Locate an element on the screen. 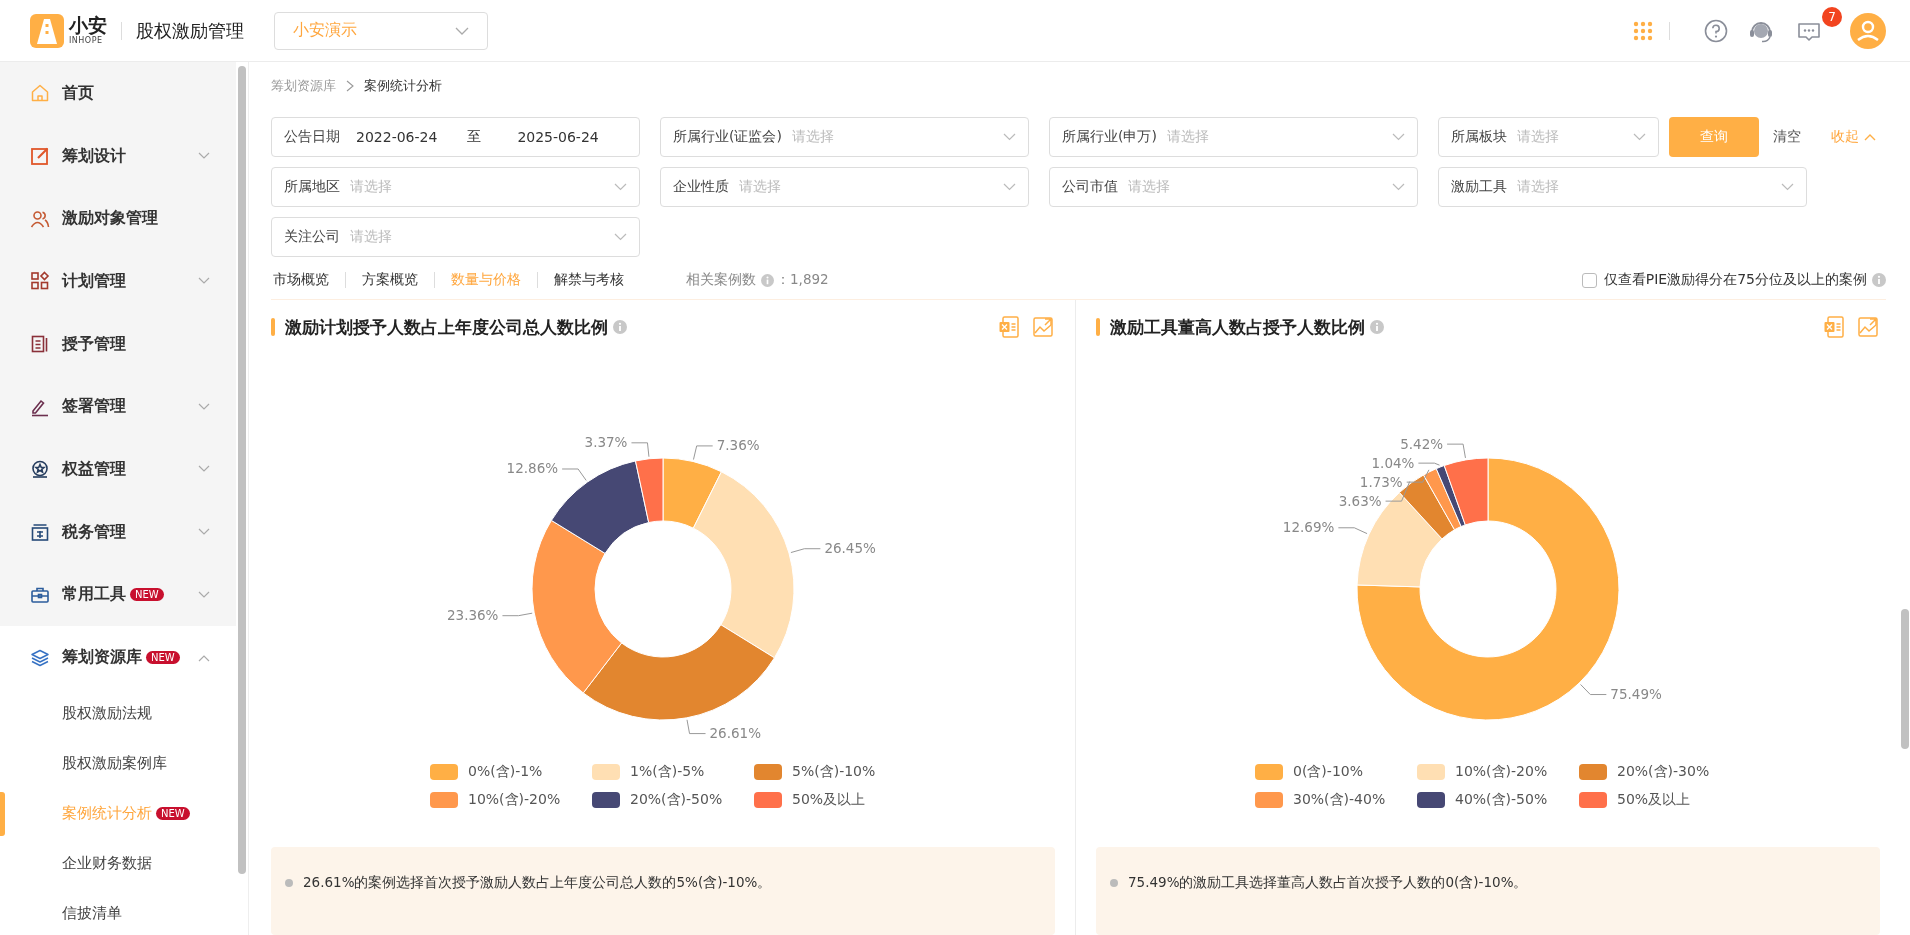 Image resolution: width=1910 pixels, height=935 pixels. data-label: 26.61% is located at coordinates (735, 732).